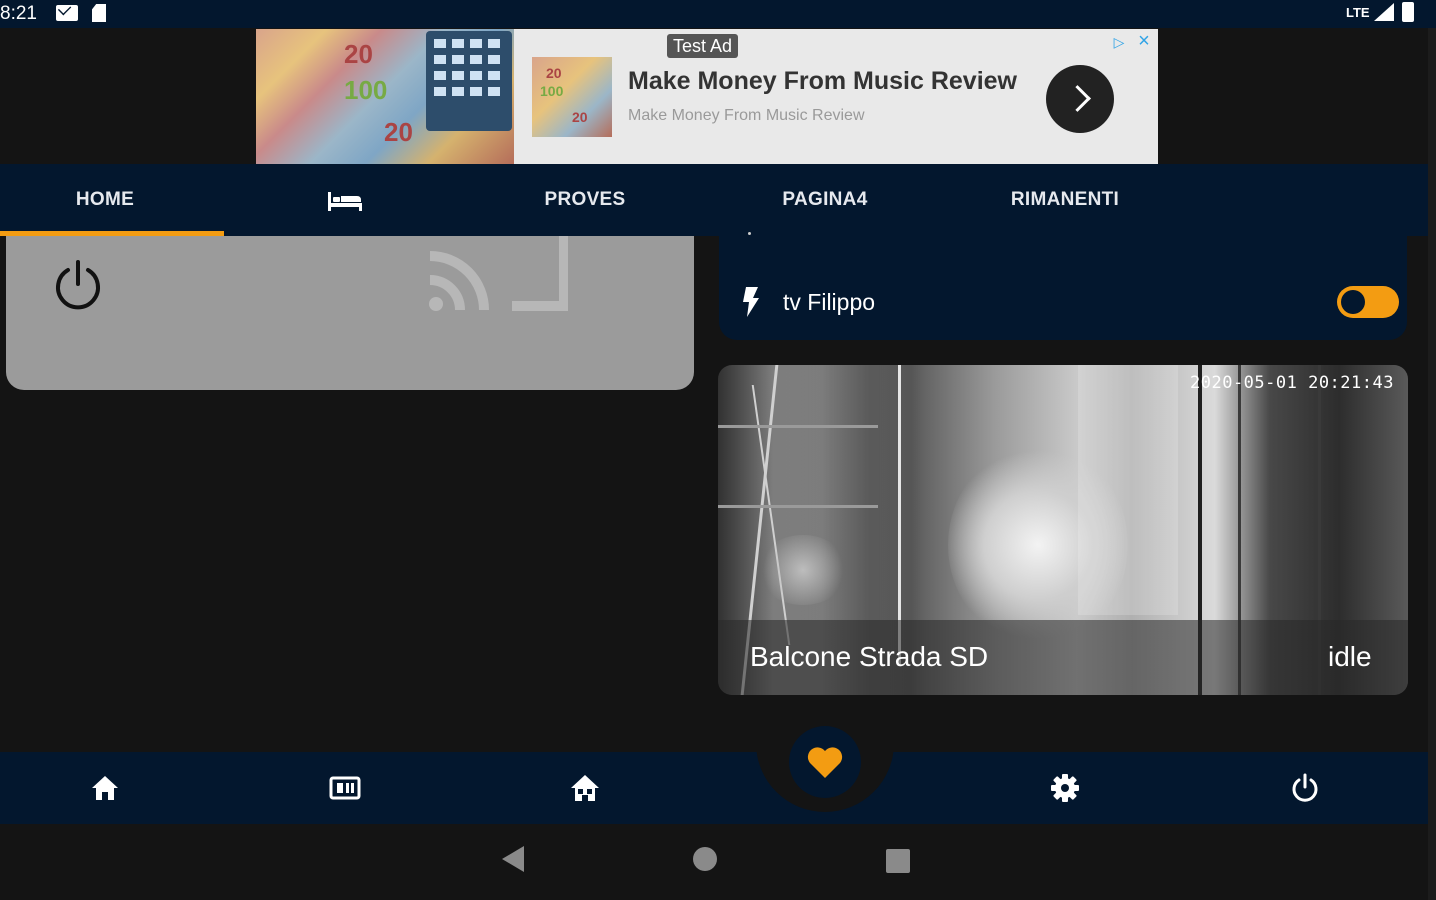  Describe the element at coordinates (1065, 200) in the screenshot. I see `tab-rimanenti: RIMANENTI` at that location.